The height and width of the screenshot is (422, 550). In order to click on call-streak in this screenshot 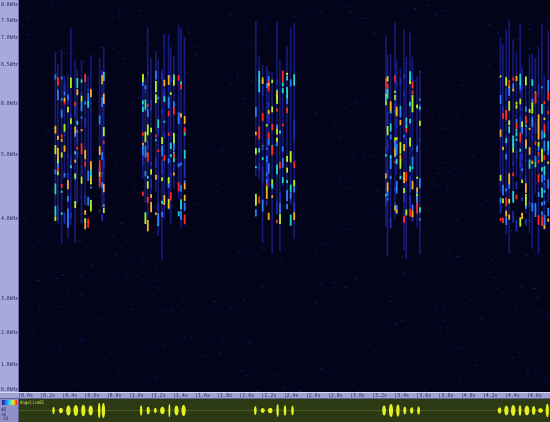, I will do `click(420, 164)`.